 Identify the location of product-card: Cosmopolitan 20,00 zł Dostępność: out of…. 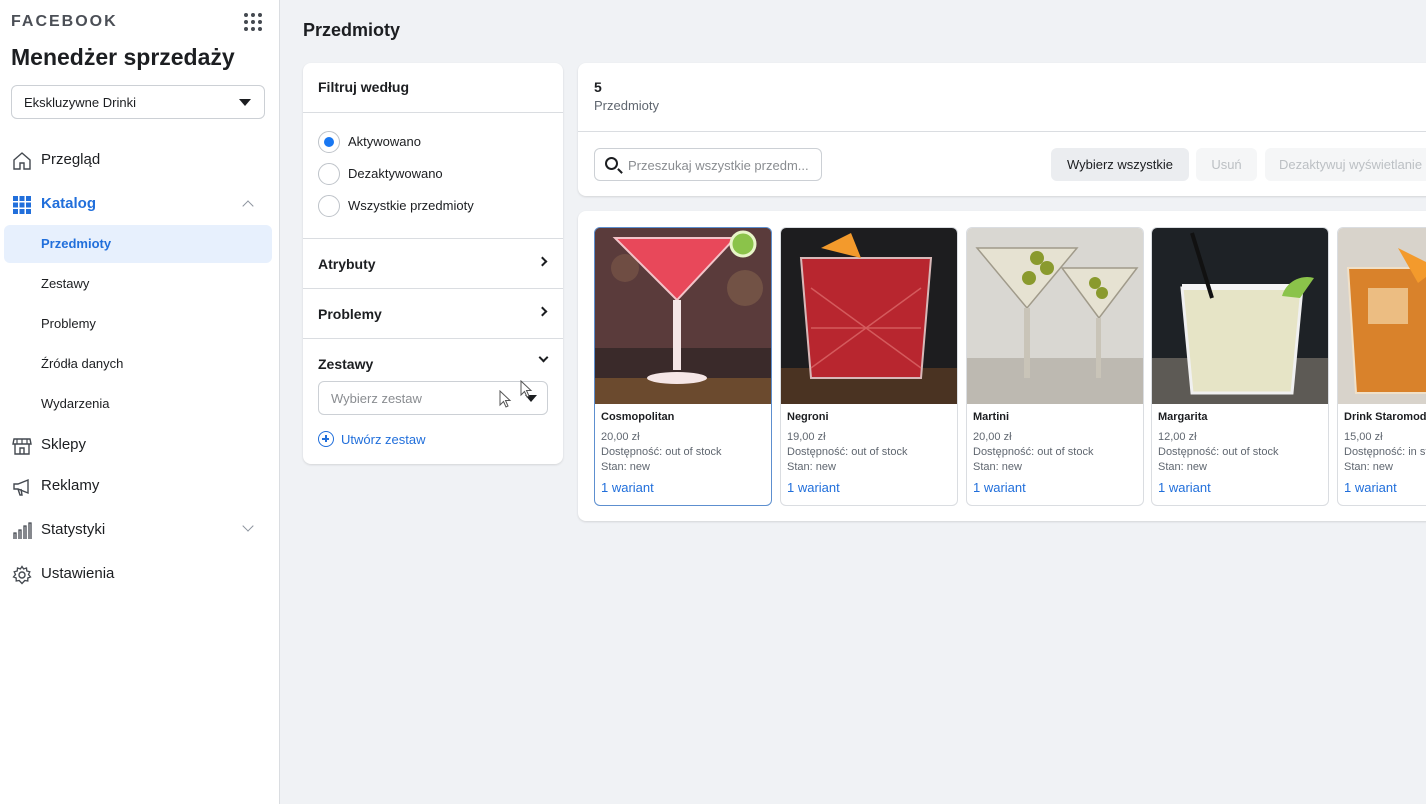
(683, 366).